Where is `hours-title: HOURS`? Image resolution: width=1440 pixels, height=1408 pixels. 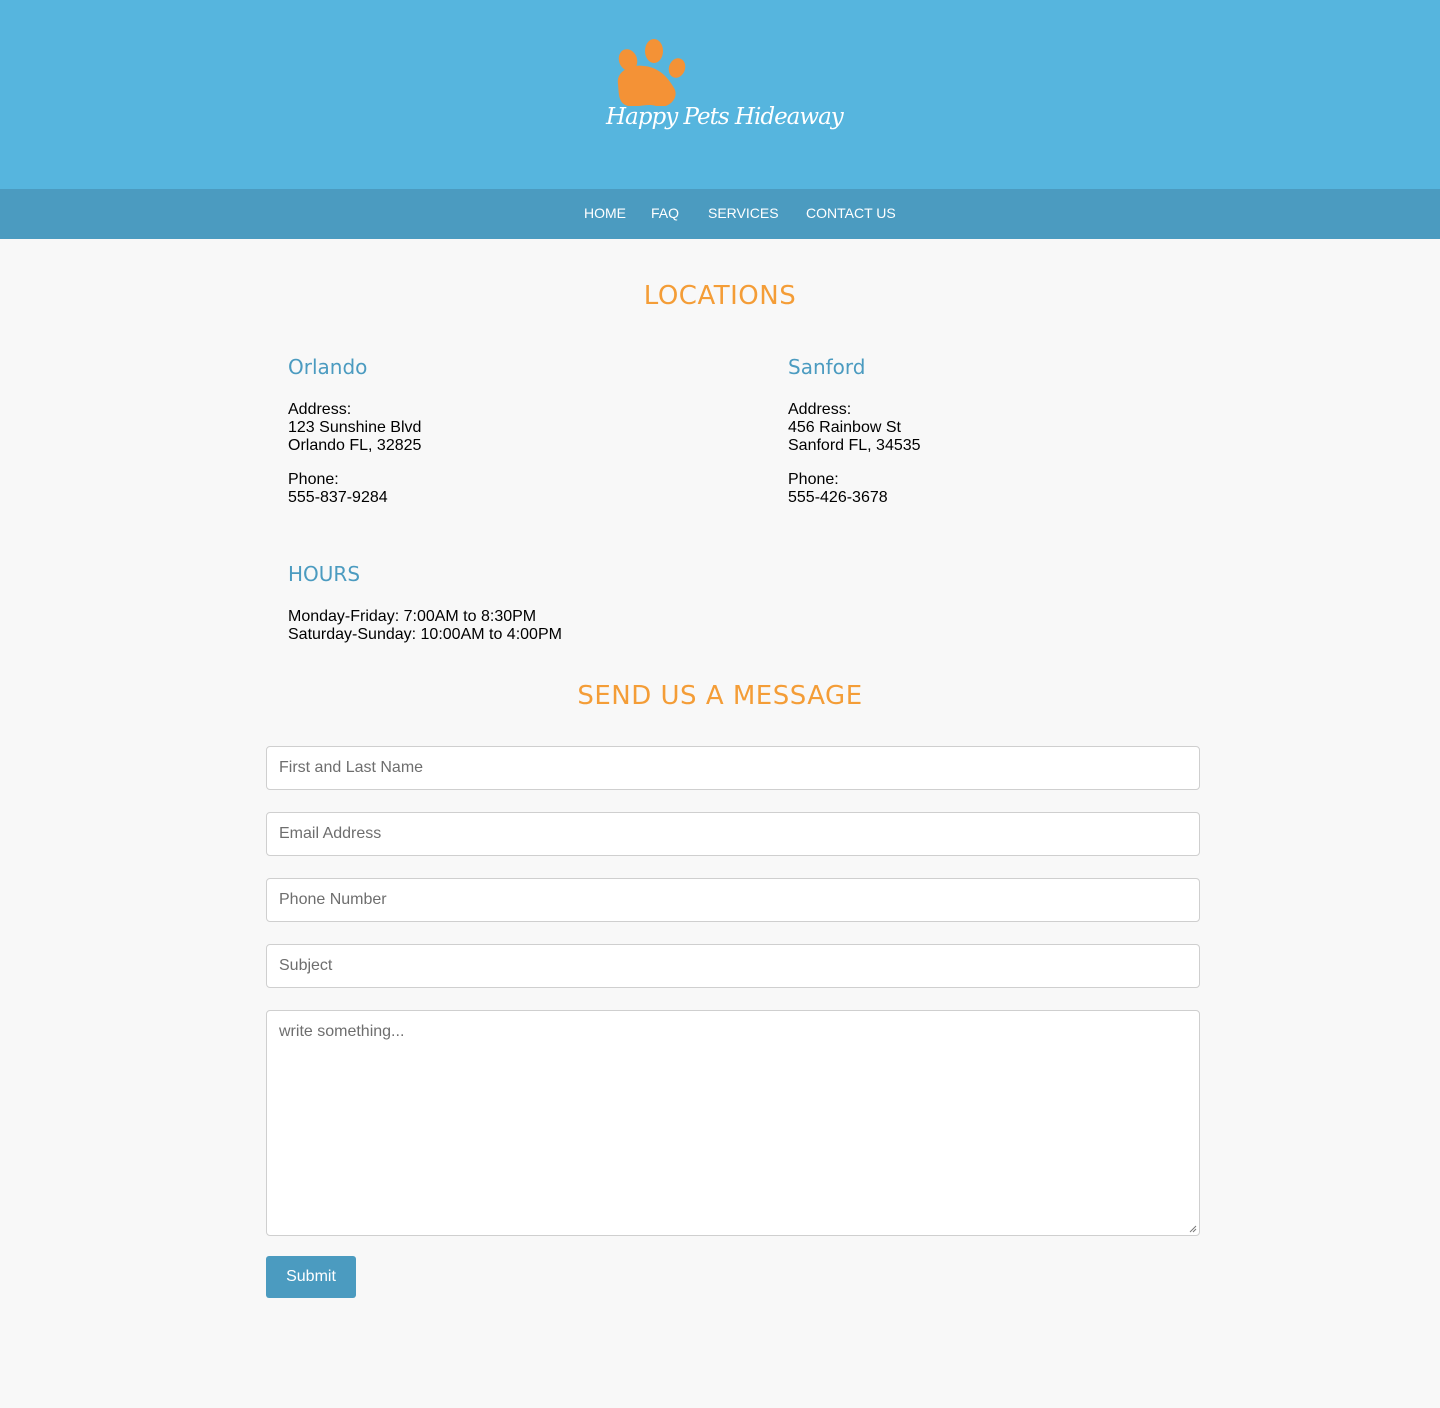
hours-title: HOURS is located at coordinates (324, 574).